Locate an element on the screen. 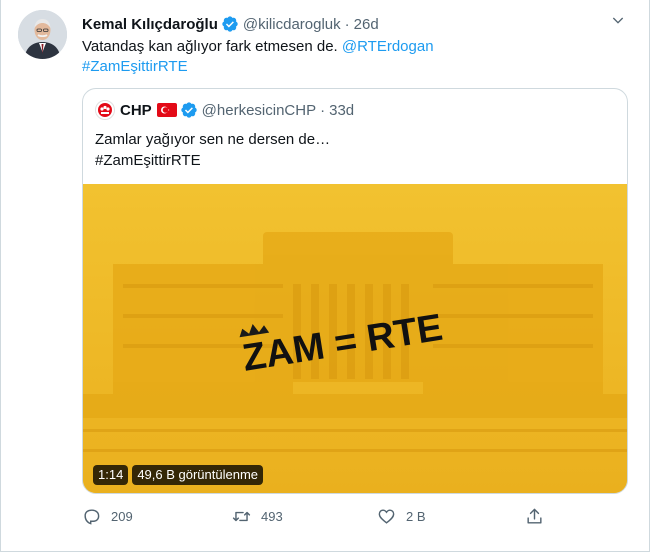 This screenshot has width=650, height=552. quoted-author-name: CHP is located at coordinates (136, 110).